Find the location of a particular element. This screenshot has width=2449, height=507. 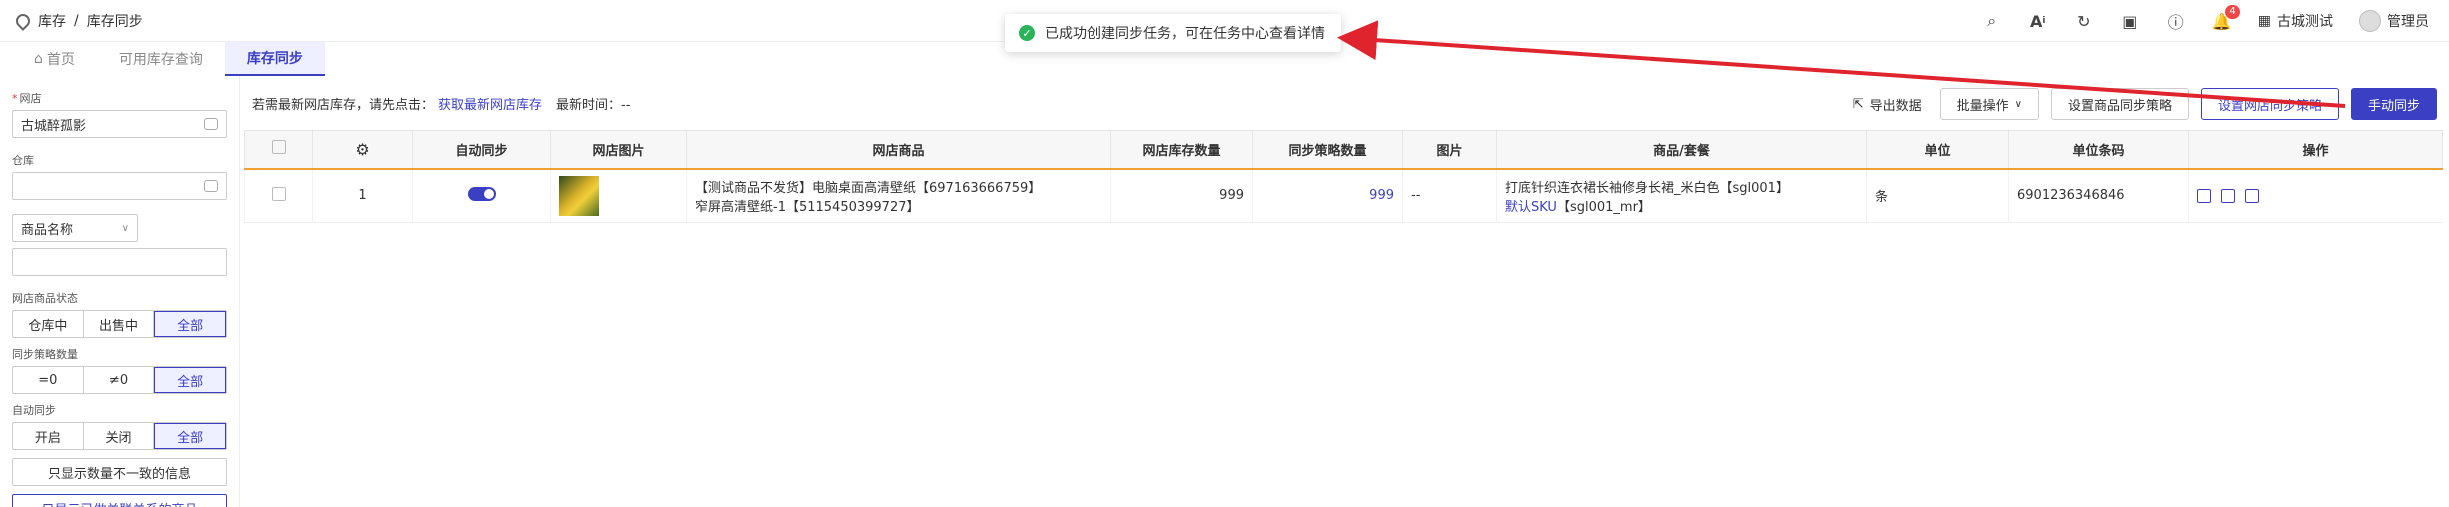

header-sku: 商品/套餐 is located at coordinates (1681, 150).